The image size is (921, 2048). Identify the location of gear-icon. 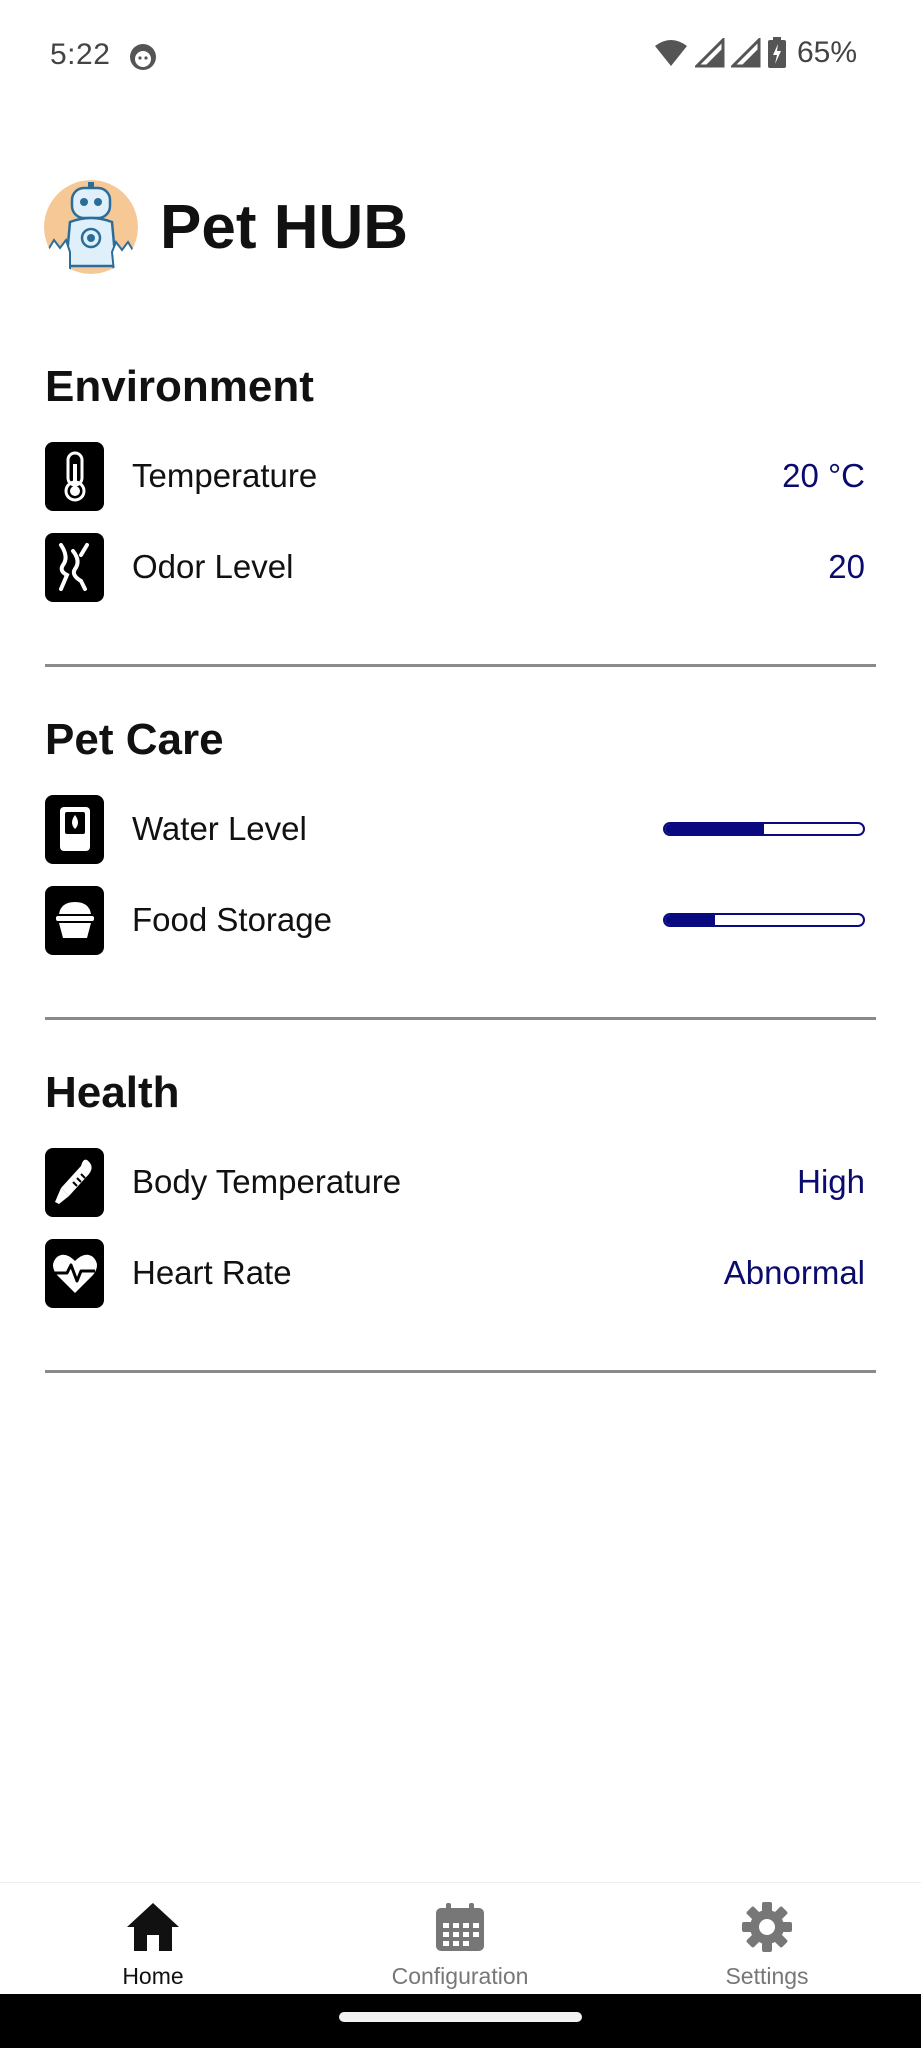
(767, 1927).